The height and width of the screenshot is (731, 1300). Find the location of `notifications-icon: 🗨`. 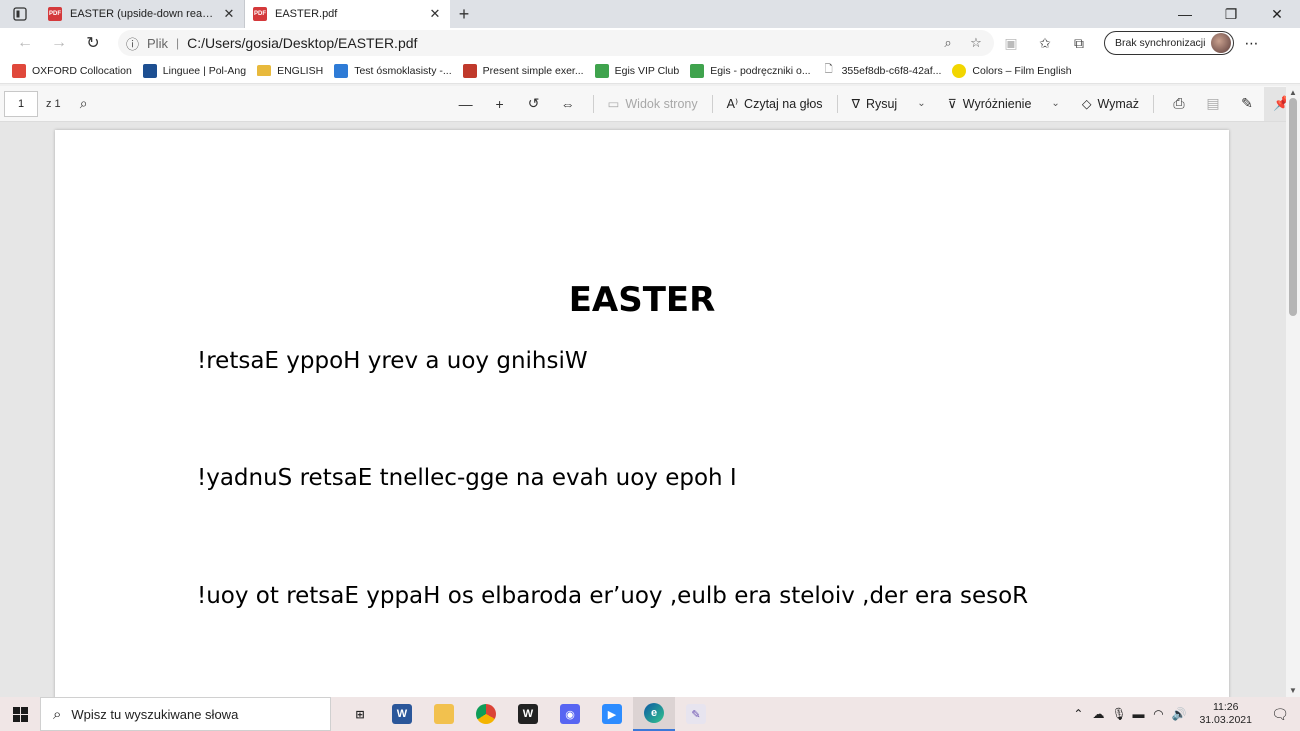

notifications-icon: 🗨 is located at coordinates (1280, 714).